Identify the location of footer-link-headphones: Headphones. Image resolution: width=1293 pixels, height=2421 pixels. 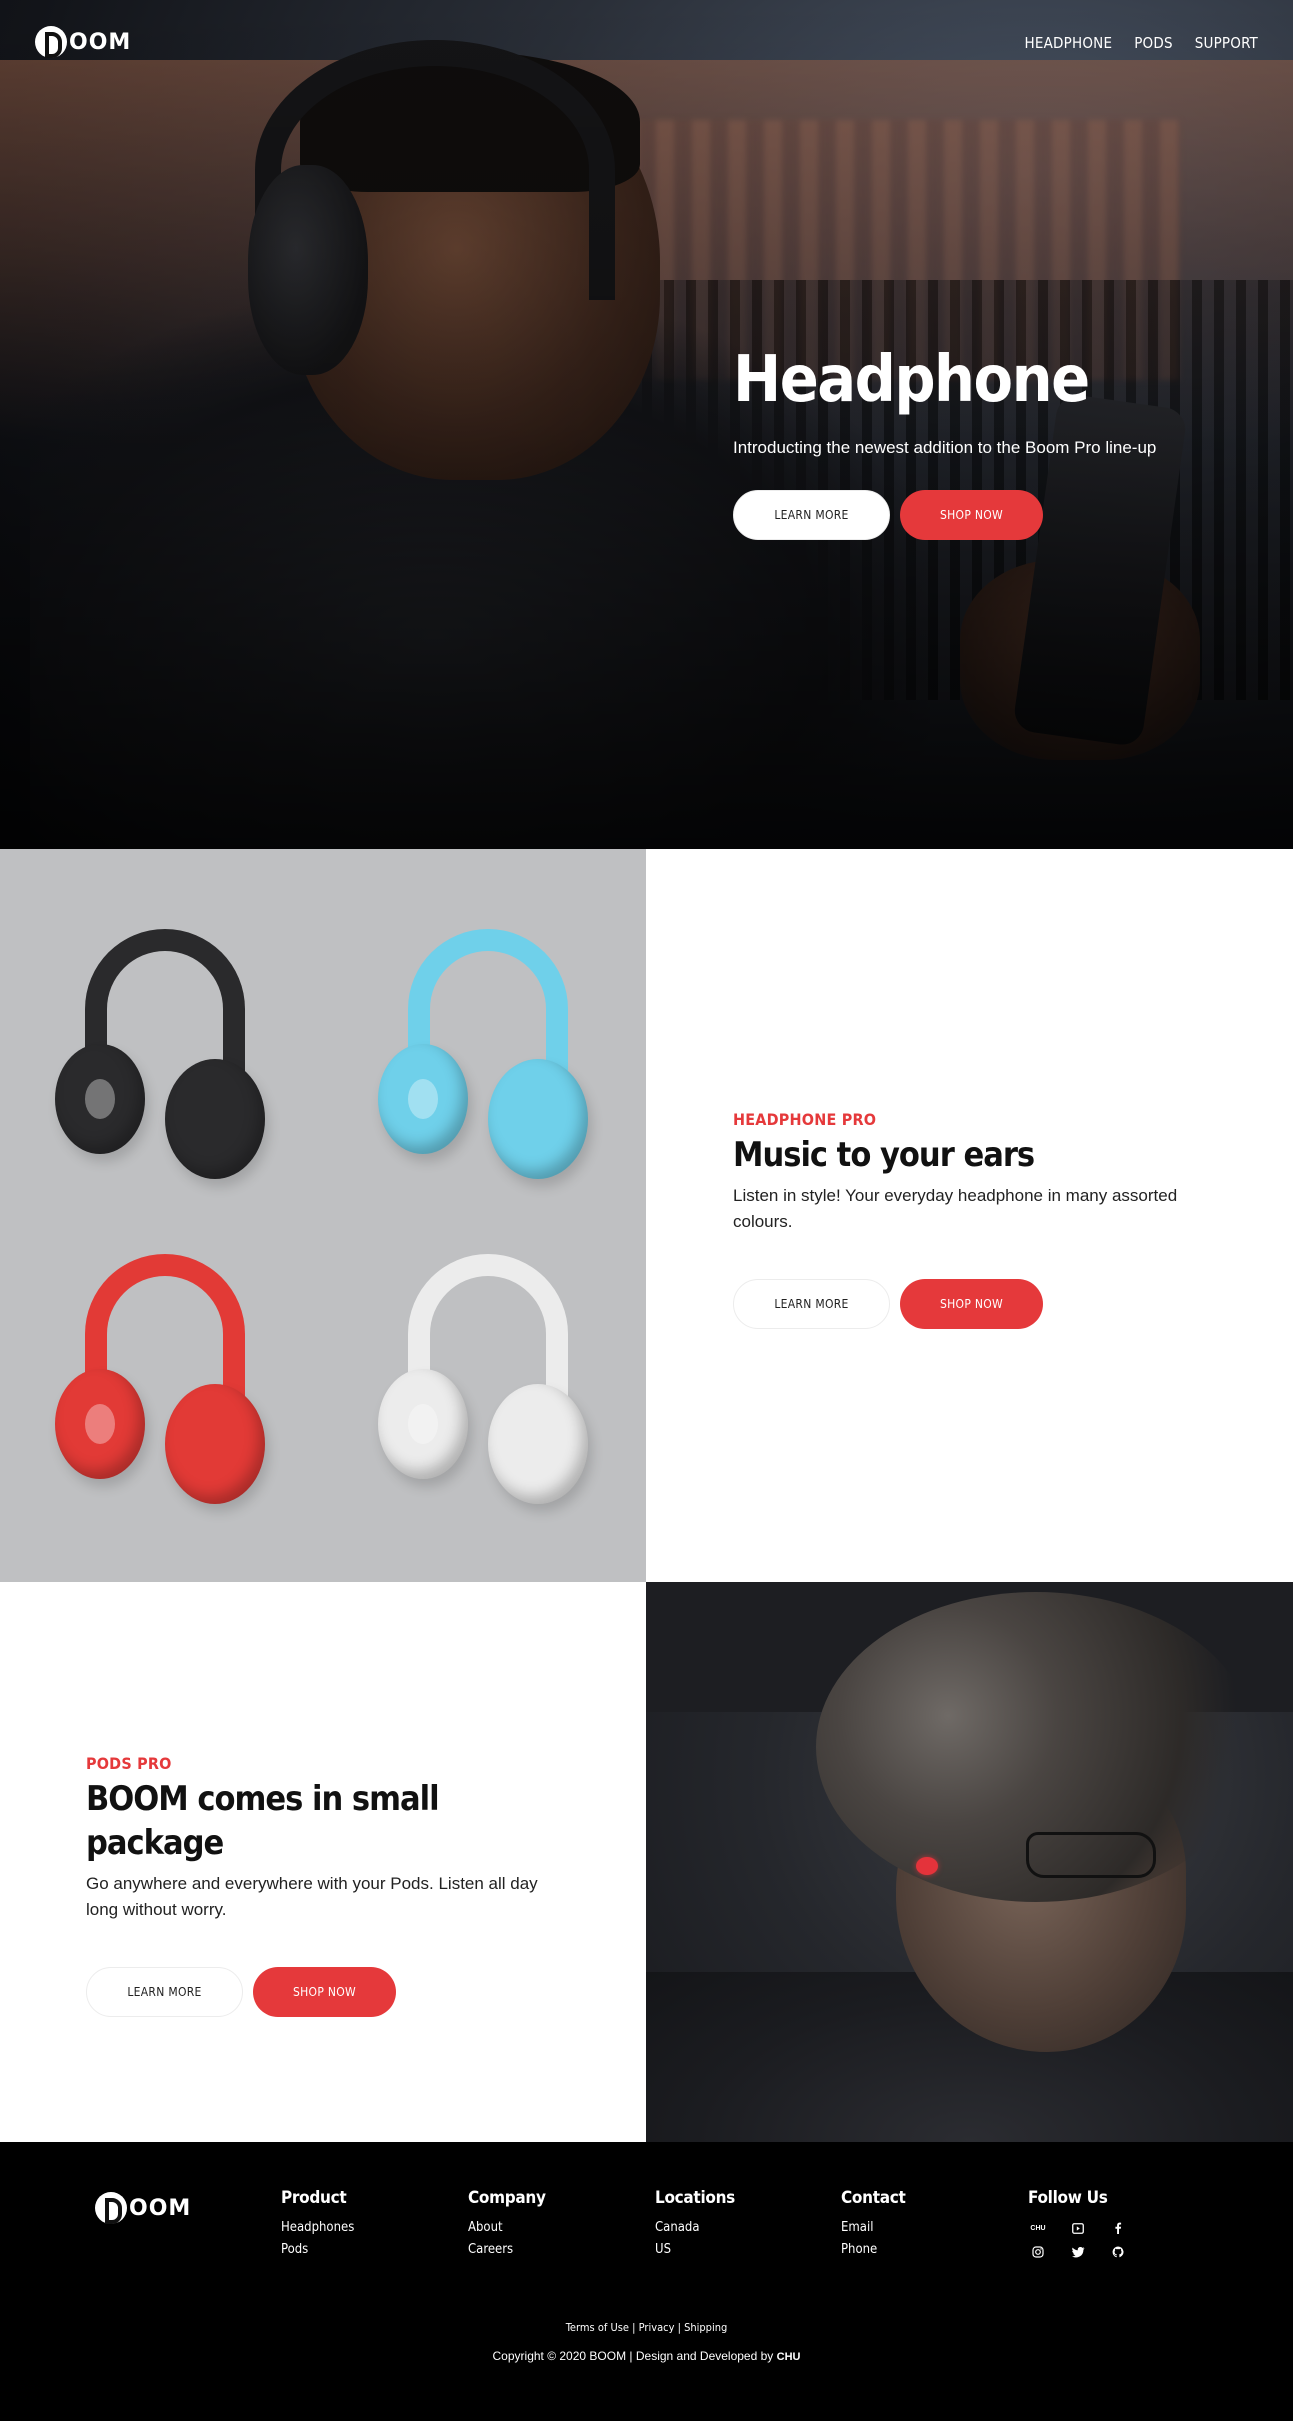
(361, 2227).